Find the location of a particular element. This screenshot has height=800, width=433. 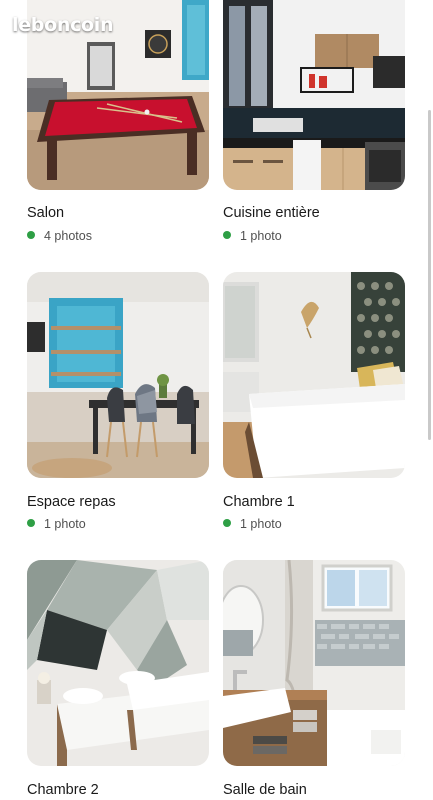

photo-count: 4 photos is located at coordinates (59, 236).